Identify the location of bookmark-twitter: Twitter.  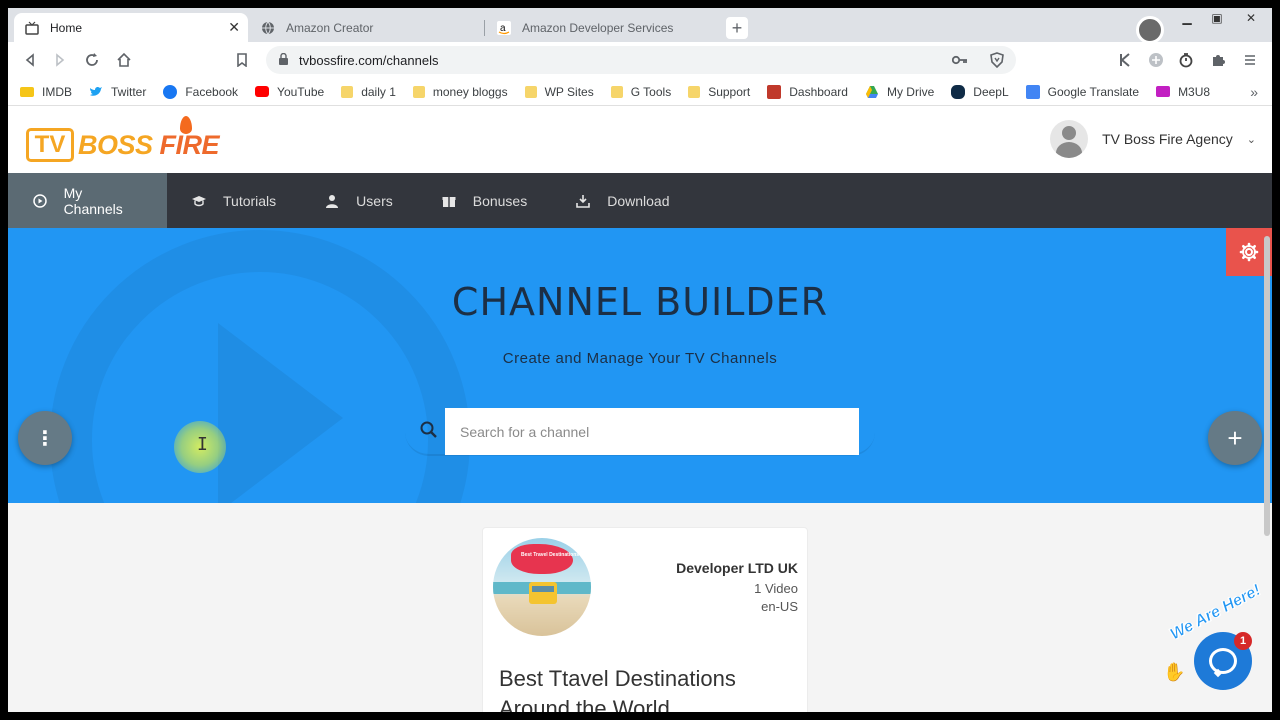
(117, 92).